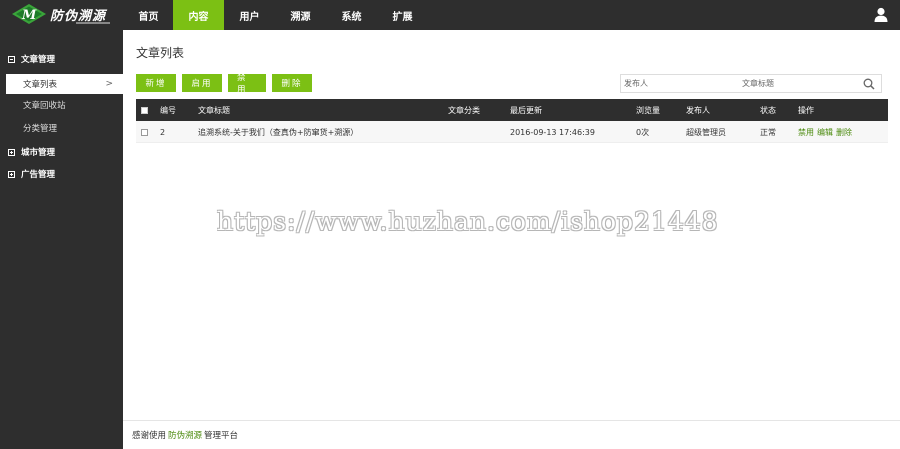  What do you see at coordinates (144, 132) in the screenshot?
I see `row-checkbox` at bounding box center [144, 132].